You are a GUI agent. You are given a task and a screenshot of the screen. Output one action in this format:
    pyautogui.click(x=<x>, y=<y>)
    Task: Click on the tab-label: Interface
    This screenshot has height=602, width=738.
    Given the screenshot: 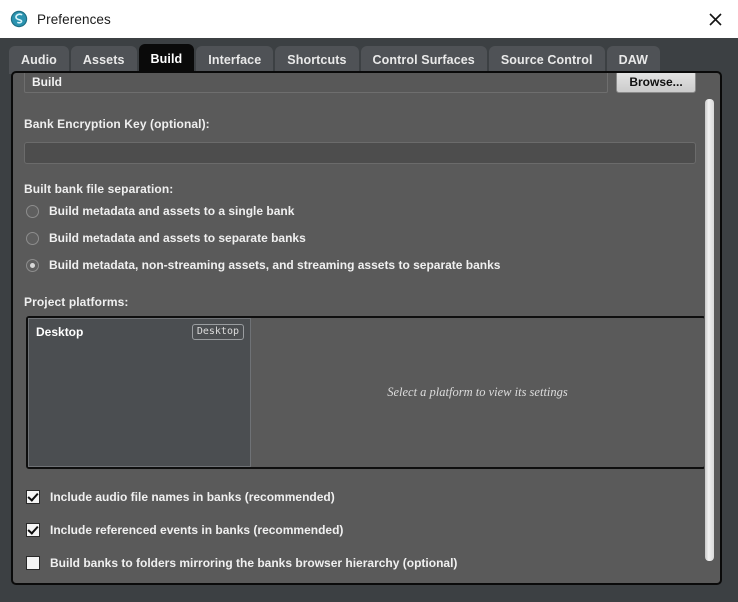 What is the action you would take?
    pyautogui.click(x=235, y=60)
    